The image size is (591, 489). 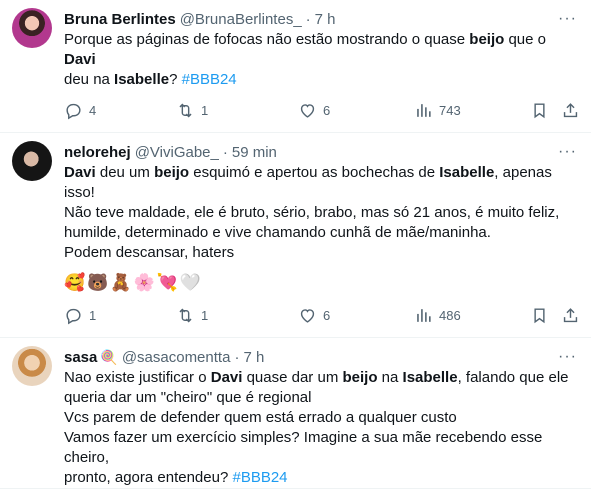 I want to click on tweet-text-line: deu na Isabelle? #BBB24, so click(x=321, y=80).